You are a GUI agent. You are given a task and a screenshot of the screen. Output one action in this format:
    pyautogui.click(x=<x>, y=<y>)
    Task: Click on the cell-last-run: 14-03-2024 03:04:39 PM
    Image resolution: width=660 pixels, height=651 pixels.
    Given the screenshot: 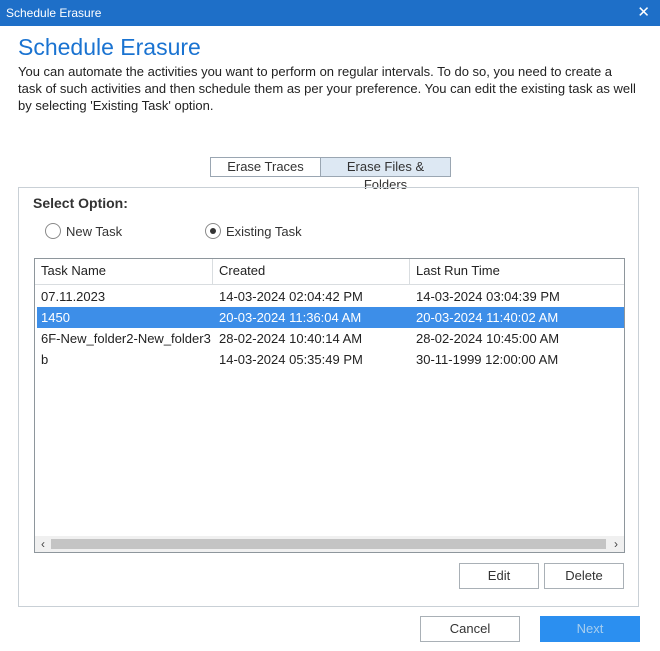 What is the action you would take?
    pyautogui.click(x=488, y=296)
    